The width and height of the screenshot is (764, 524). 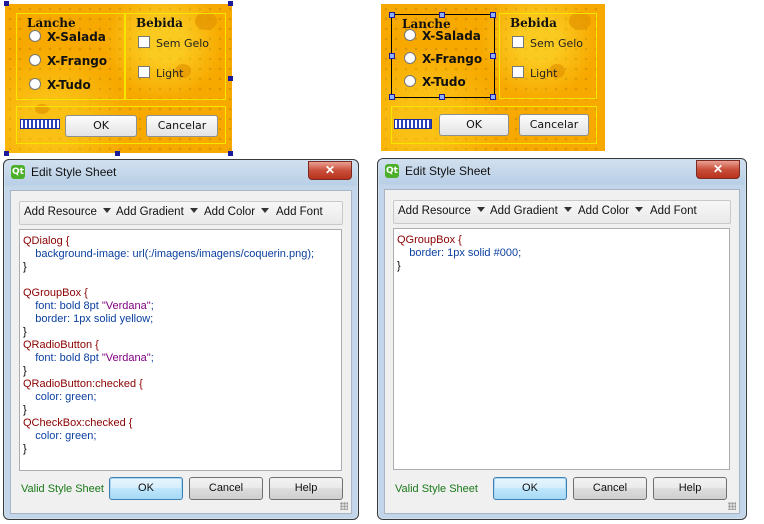 I want to click on code-line: border: 1px solid #000;, so click(x=459, y=253).